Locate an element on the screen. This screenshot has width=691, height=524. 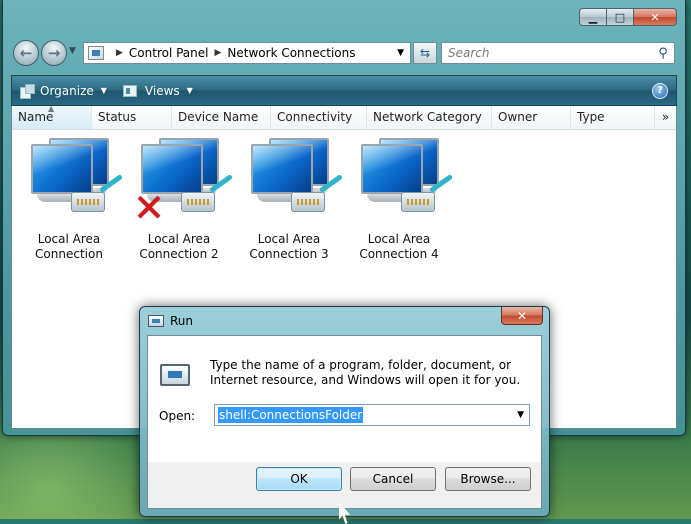
red-x-icon: ✕ is located at coordinates (149, 208).